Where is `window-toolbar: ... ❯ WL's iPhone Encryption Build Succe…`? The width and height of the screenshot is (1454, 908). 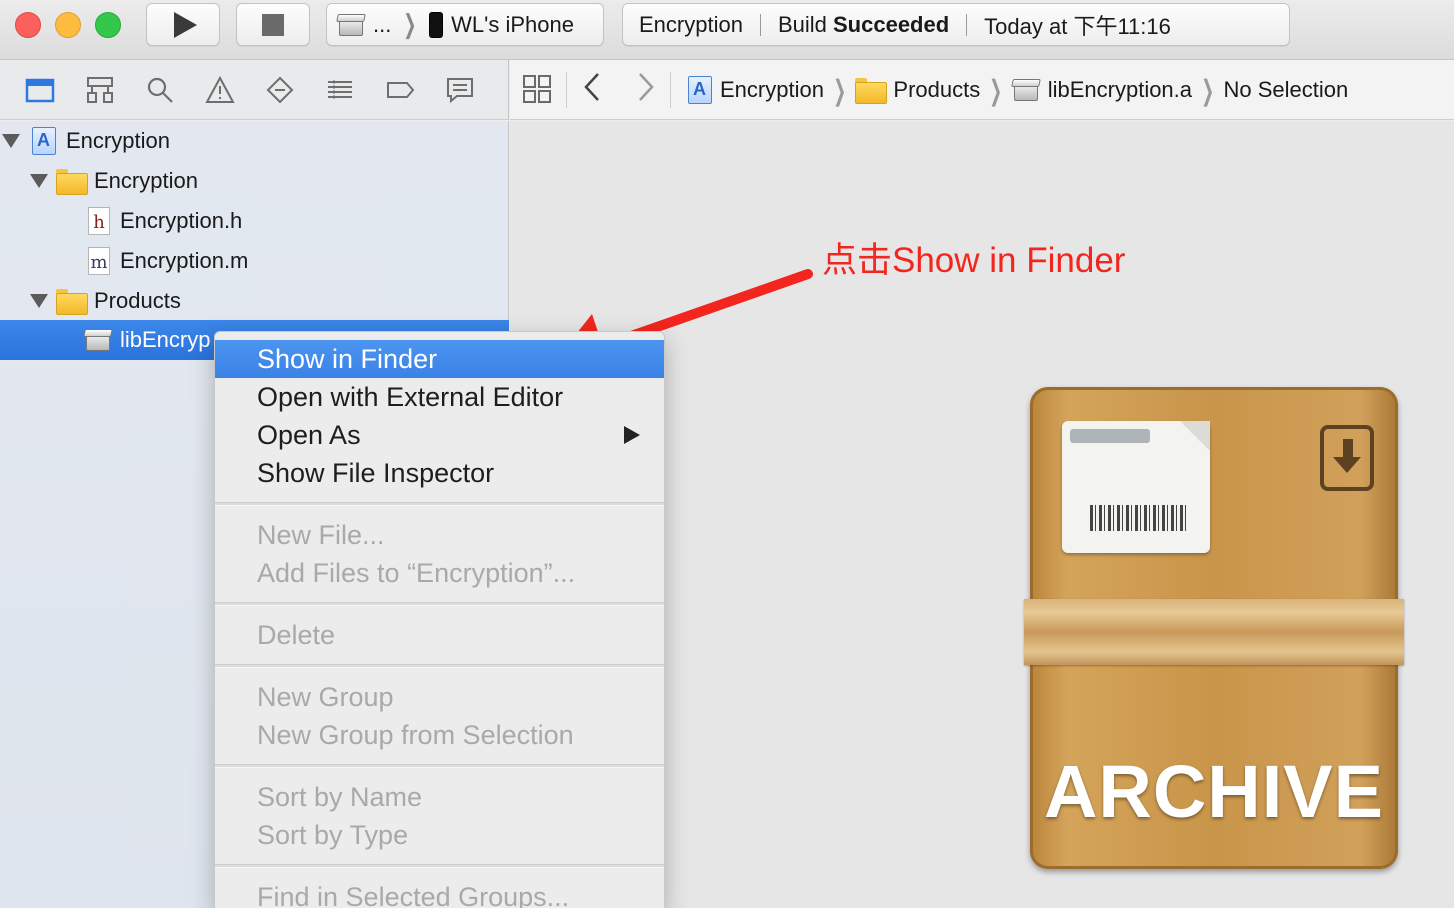
window-toolbar: ... ❯ WL's iPhone Encryption Build Succe… is located at coordinates (727, 30).